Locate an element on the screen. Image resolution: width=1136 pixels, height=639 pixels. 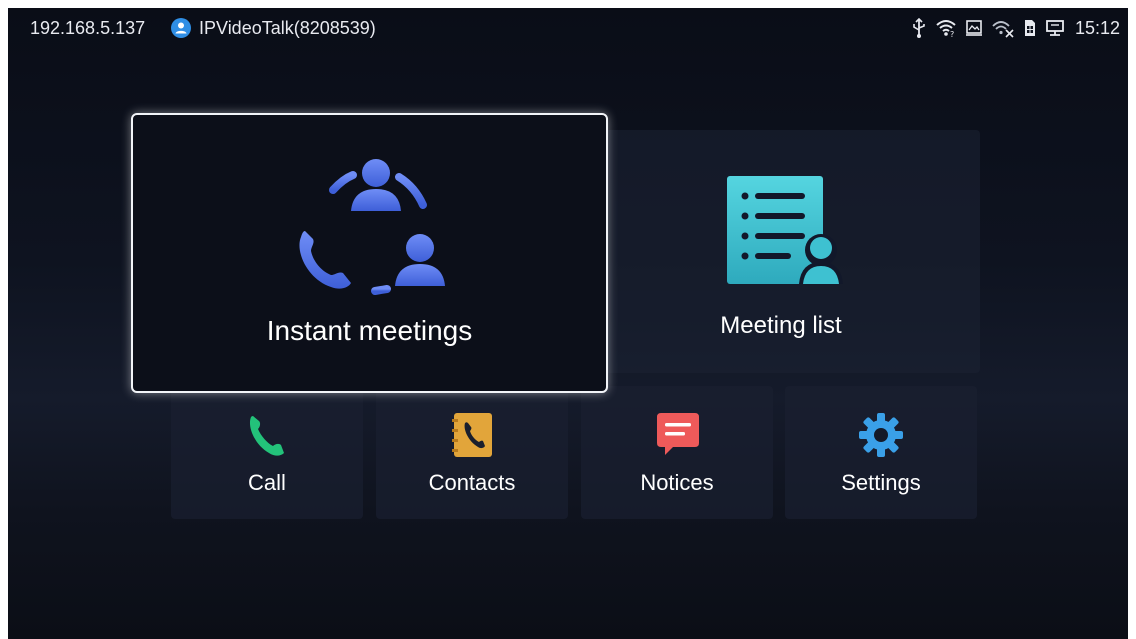
wifi-off-icon is located at coordinates (1003, 28).